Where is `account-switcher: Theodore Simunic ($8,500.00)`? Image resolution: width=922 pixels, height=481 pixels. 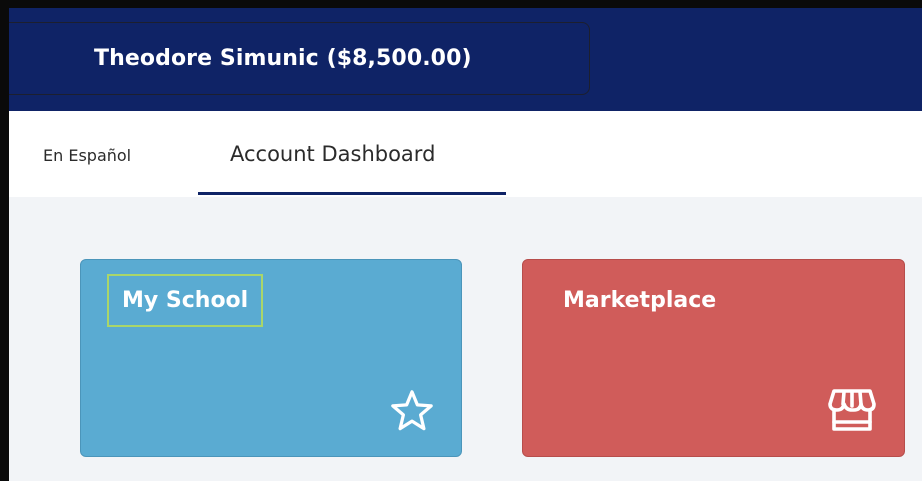
account-switcher: Theodore Simunic ($8,500.00) is located at coordinates (299, 58).